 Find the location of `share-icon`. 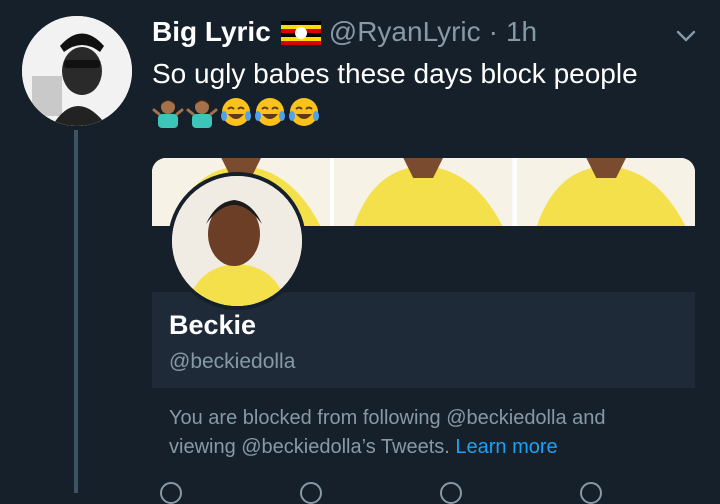

share-icon is located at coordinates (591, 493).